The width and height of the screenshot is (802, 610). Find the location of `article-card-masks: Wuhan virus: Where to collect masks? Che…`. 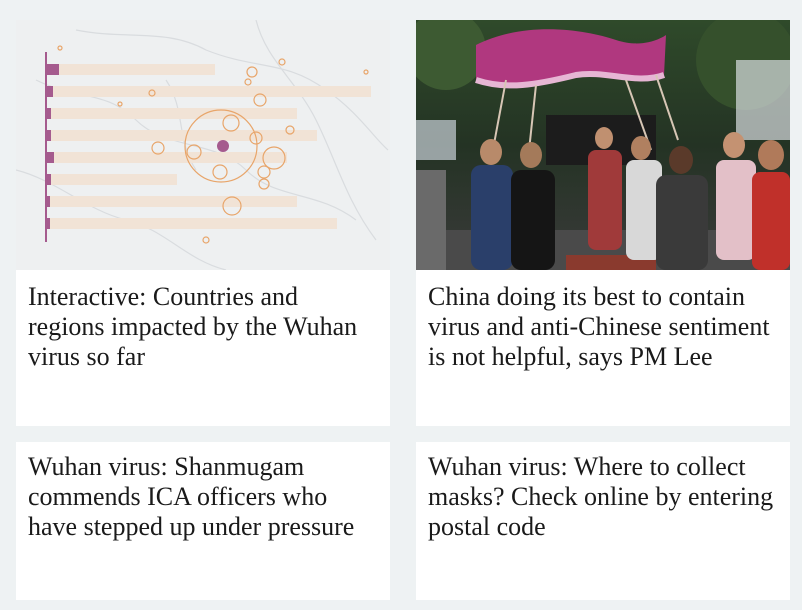

article-card-masks: Wuhan virus: Where to collect masks? Che… is located at coordinates (603, 521).